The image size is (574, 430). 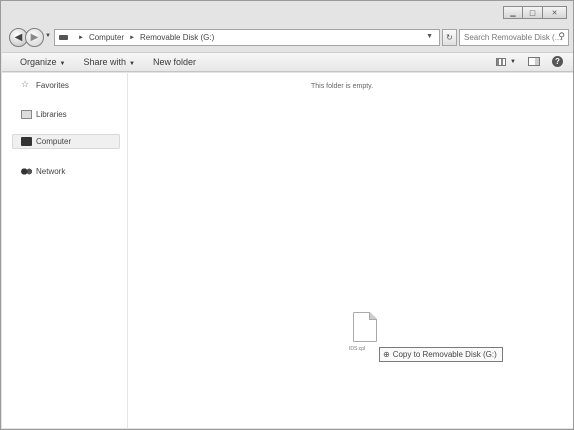 What do you see at coordinates (247, 37) in the screenshot?
I see `address-bar: ► Computer ► Removable Disk (G:) ▼` at bounding box center [247, 37].